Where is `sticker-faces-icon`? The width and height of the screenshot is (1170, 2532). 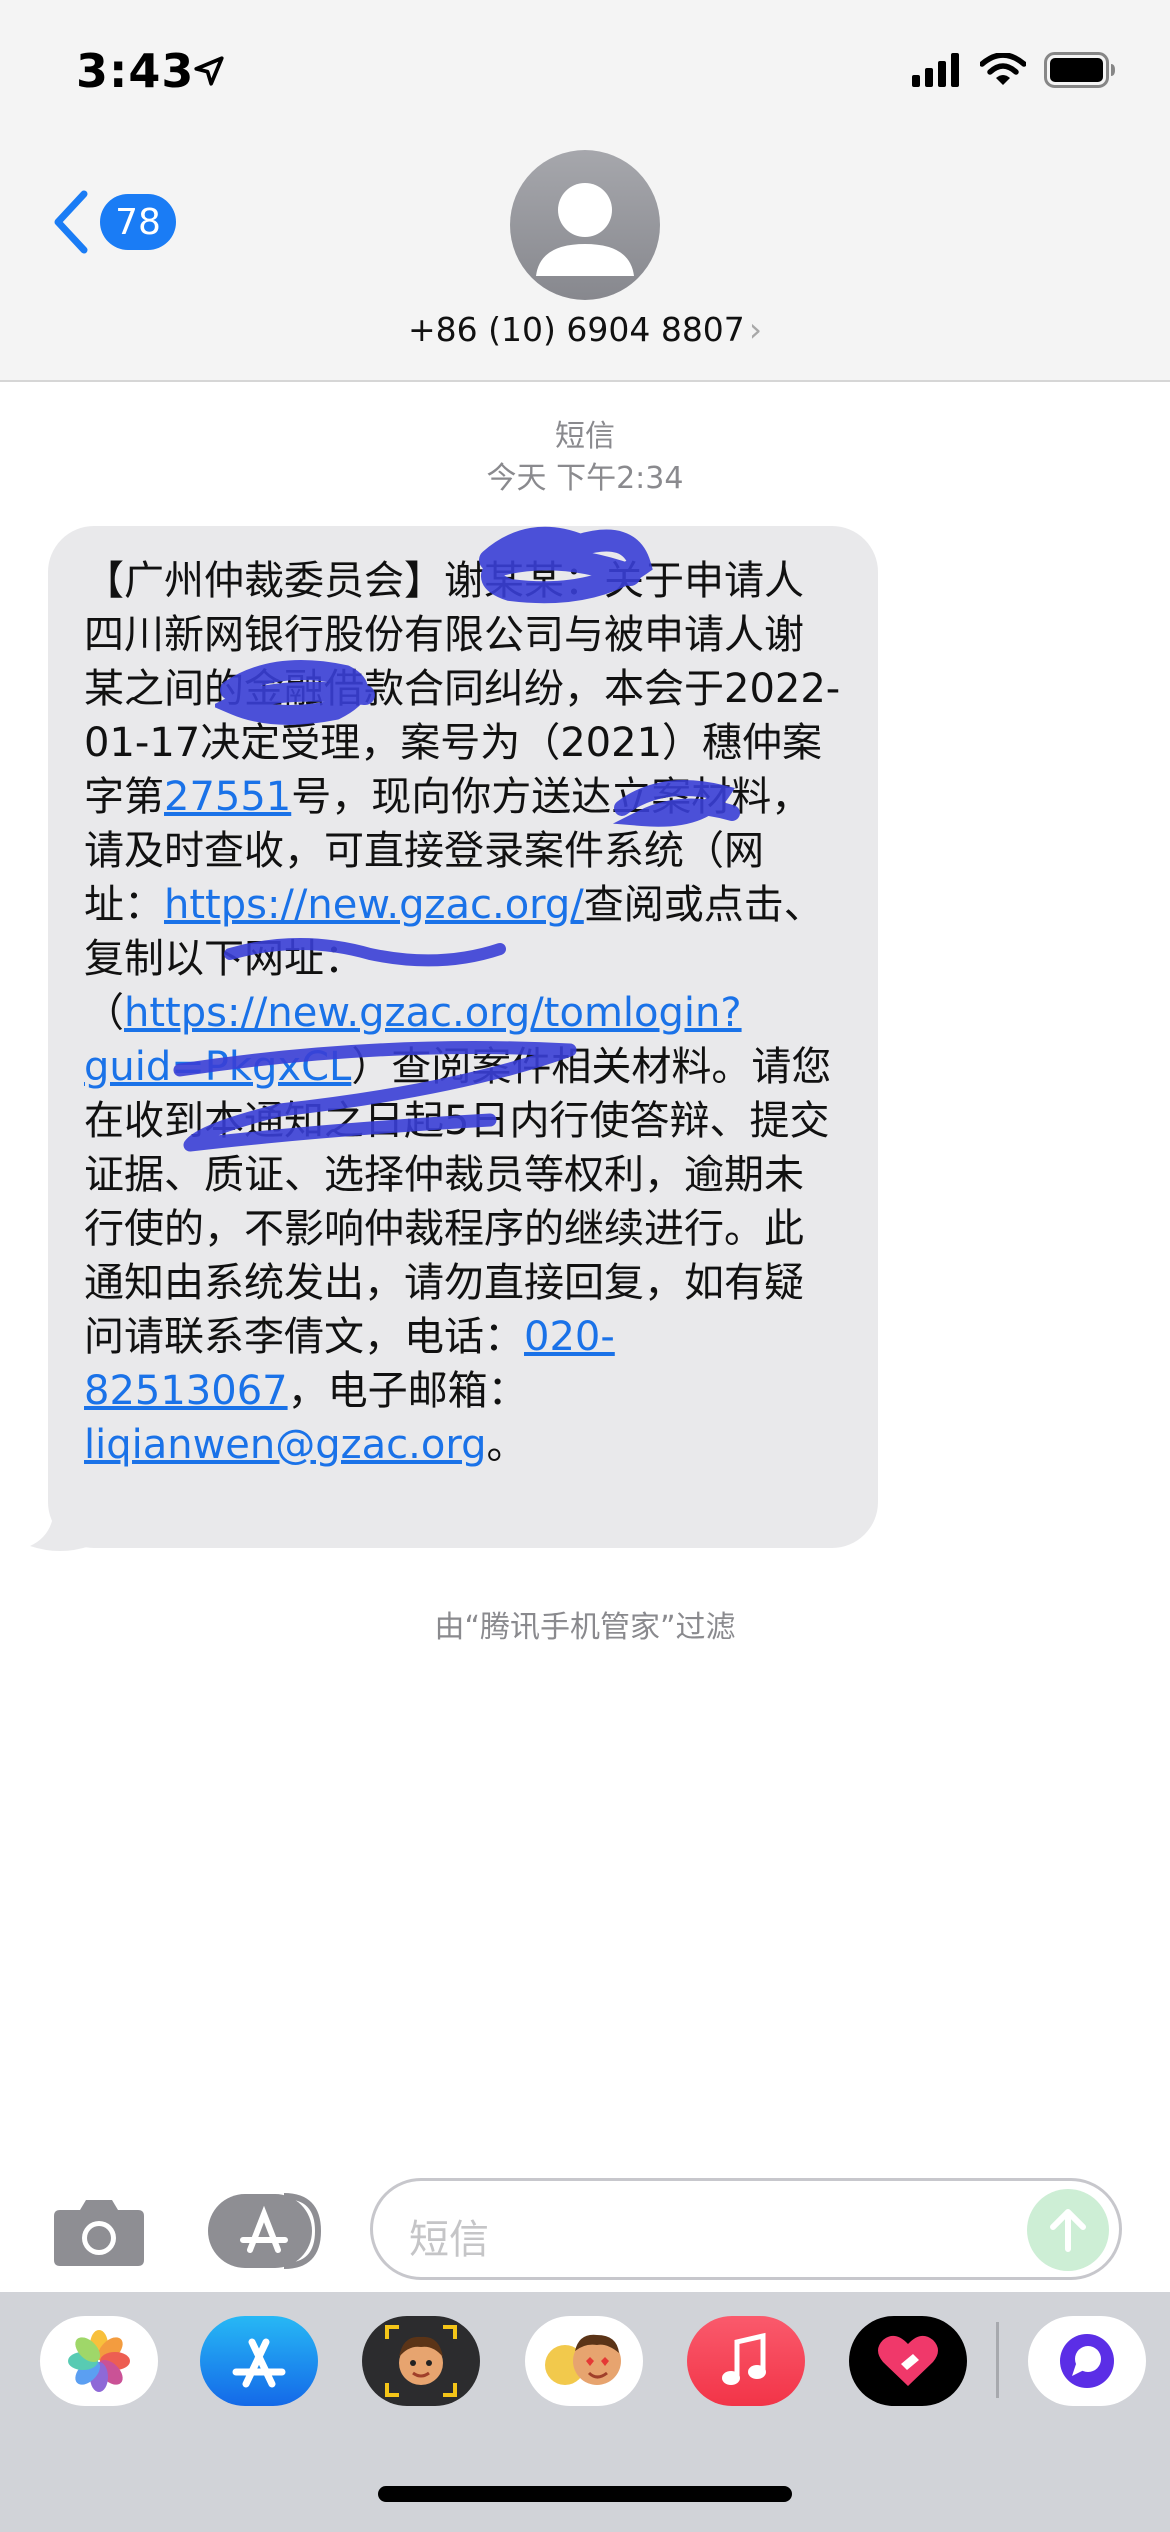
sticker-faces-icon is located at coordinates (583, 2359).